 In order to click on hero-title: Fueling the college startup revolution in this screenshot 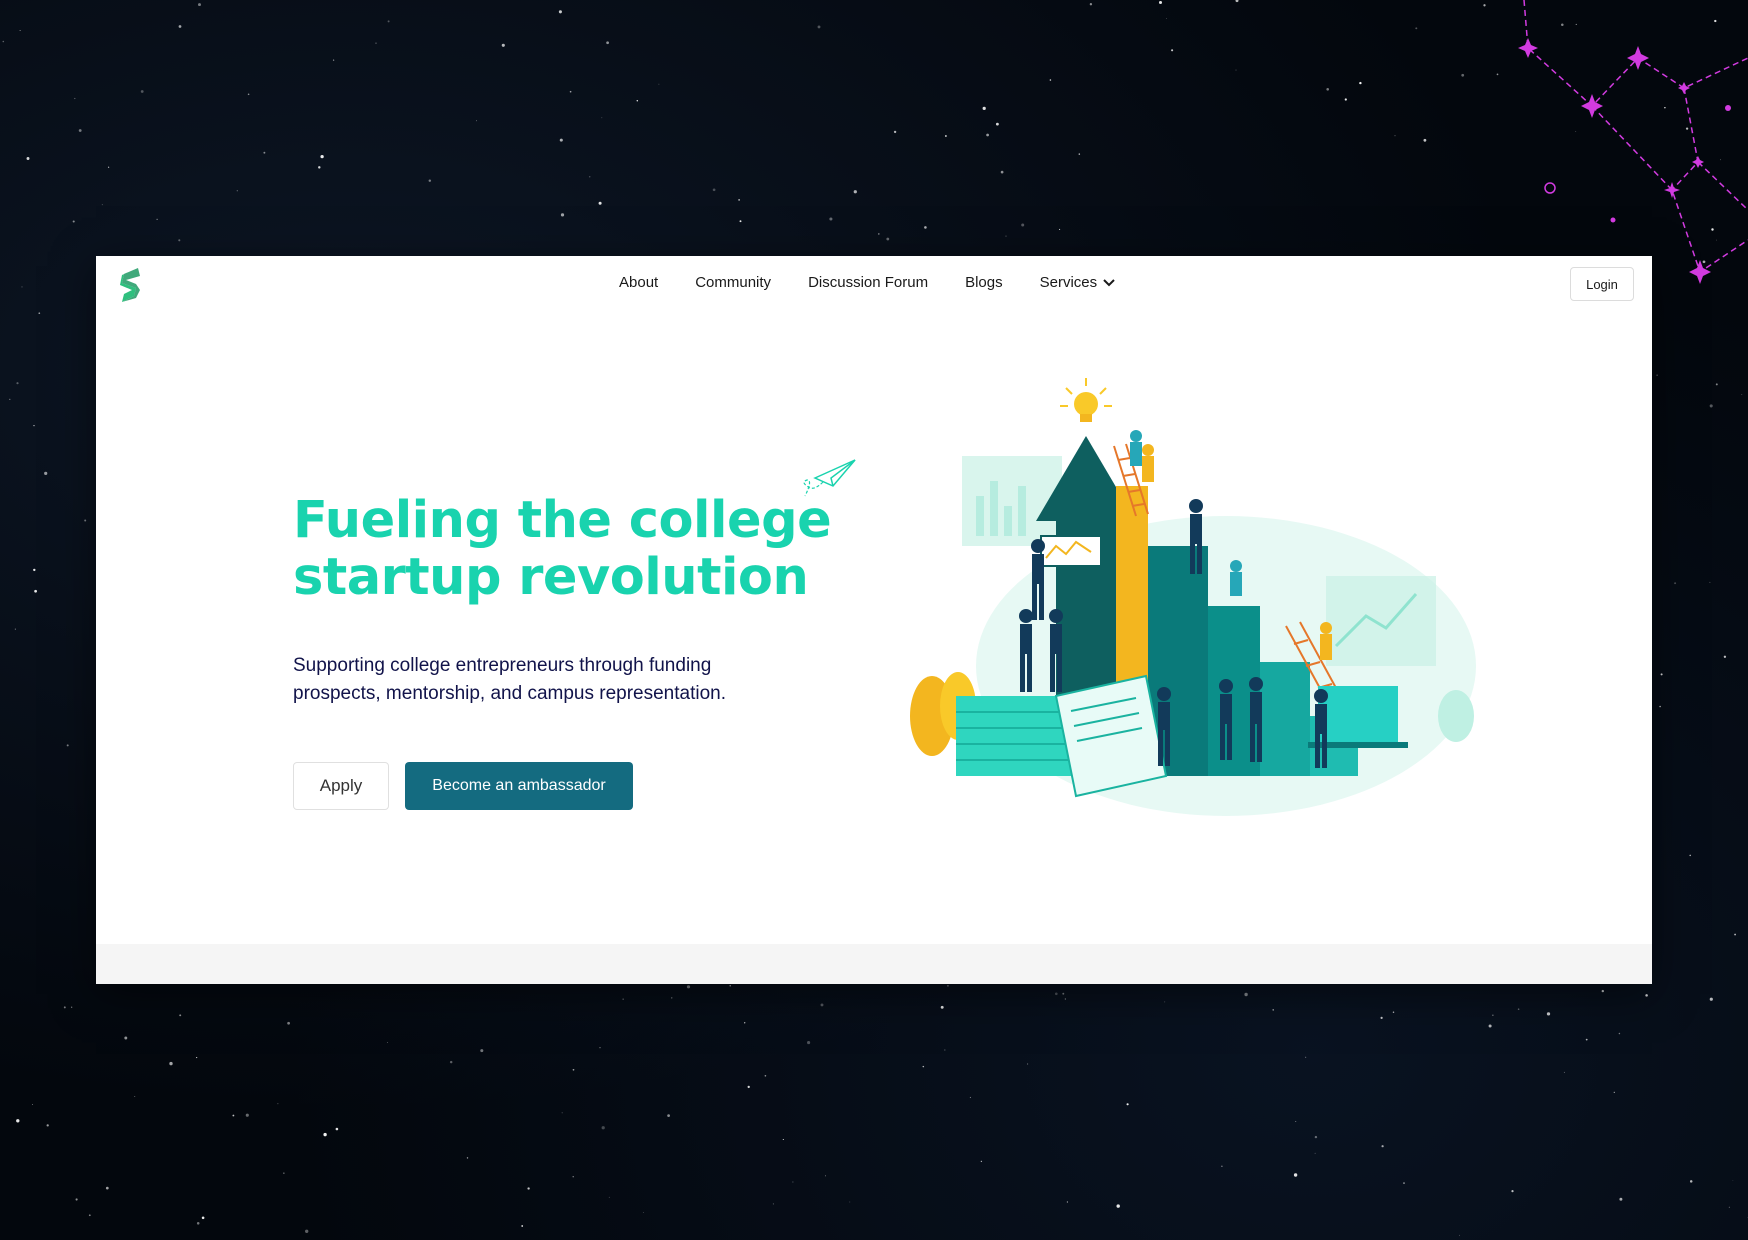, I will do `click(573, 549)`.